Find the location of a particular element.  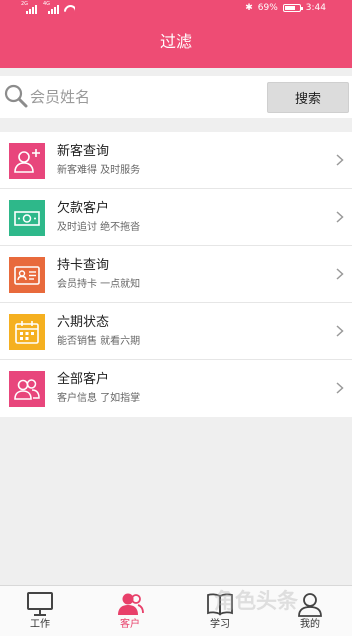

tab-label: 工作 is located at coordinates (40, 624).